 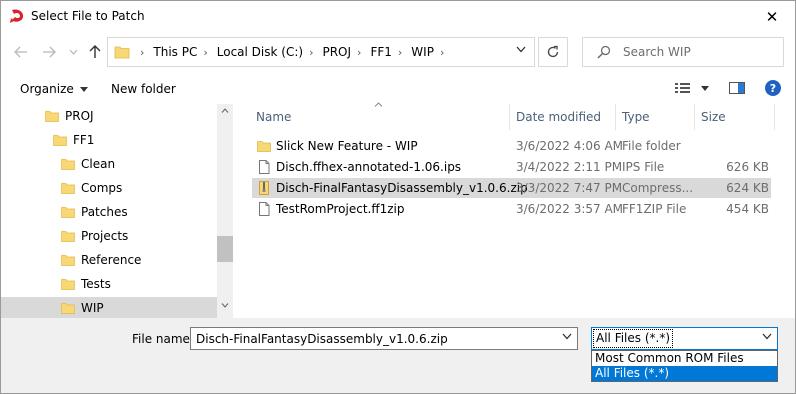 I want to click on file-type-option-rom: Most Common ROM Files, so click(x=684, y=358).